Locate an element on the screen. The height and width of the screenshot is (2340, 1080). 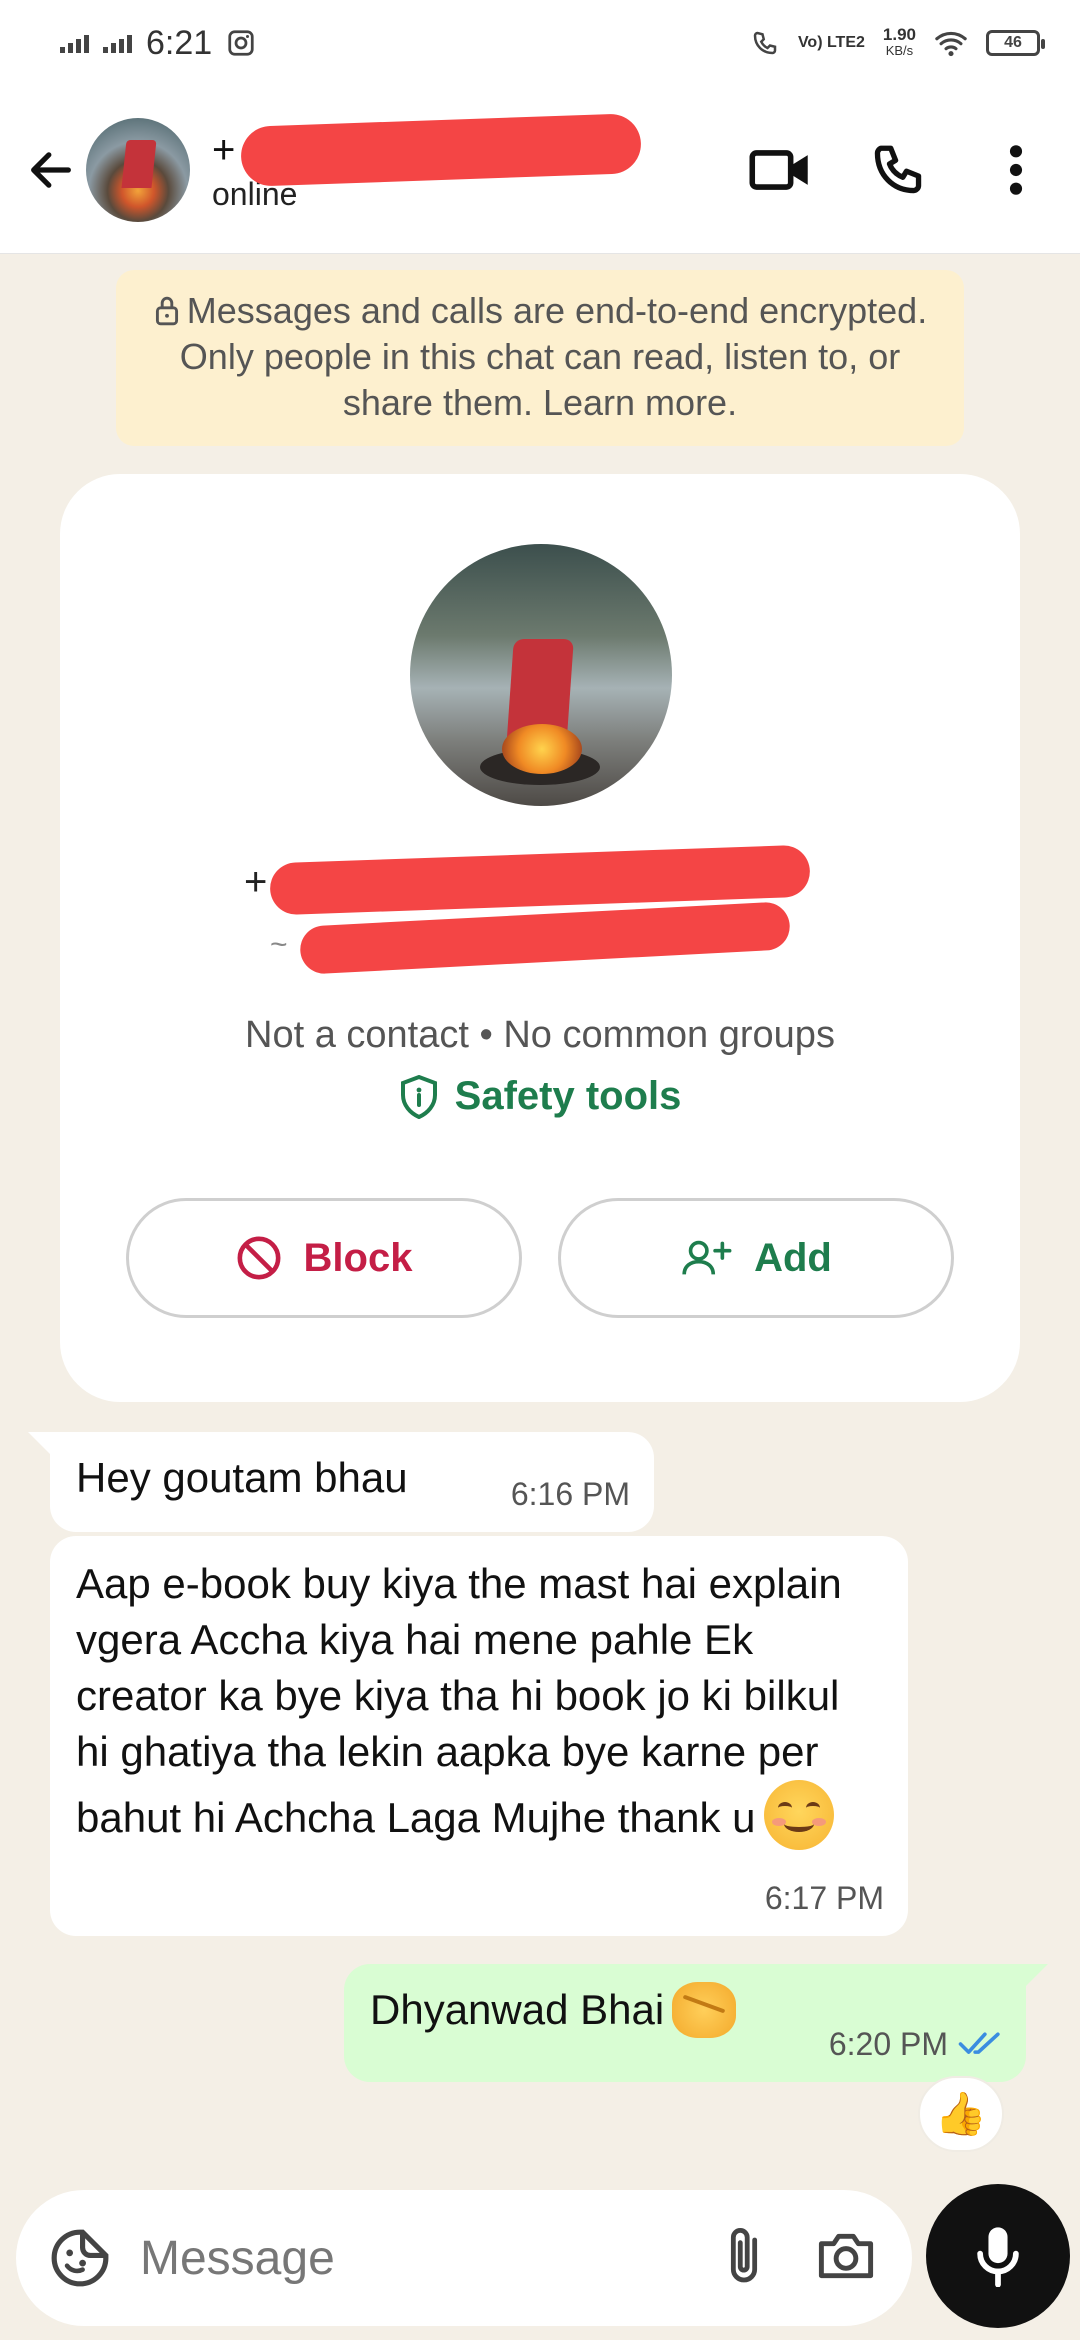
message-meta: 6:20 PM is located at coordinates (915, 2044).